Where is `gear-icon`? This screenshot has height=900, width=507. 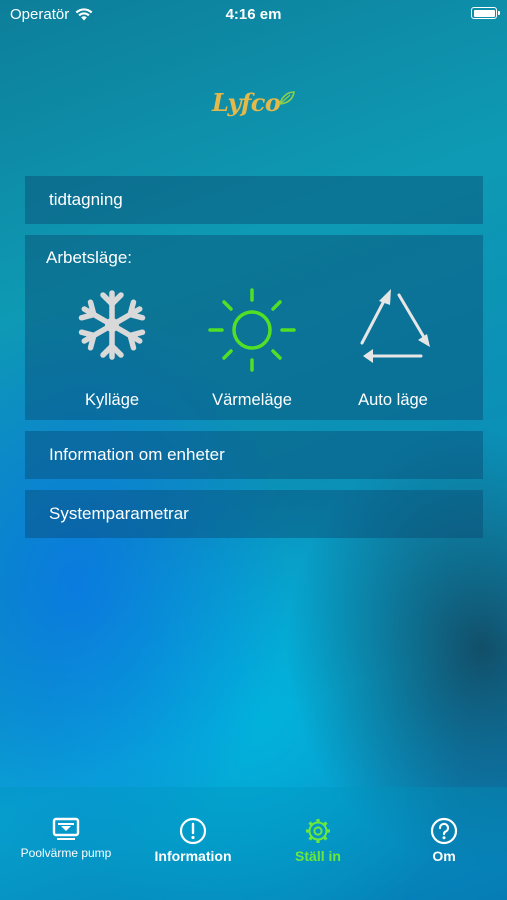 gear-icon is located at coordinates (318, 831).